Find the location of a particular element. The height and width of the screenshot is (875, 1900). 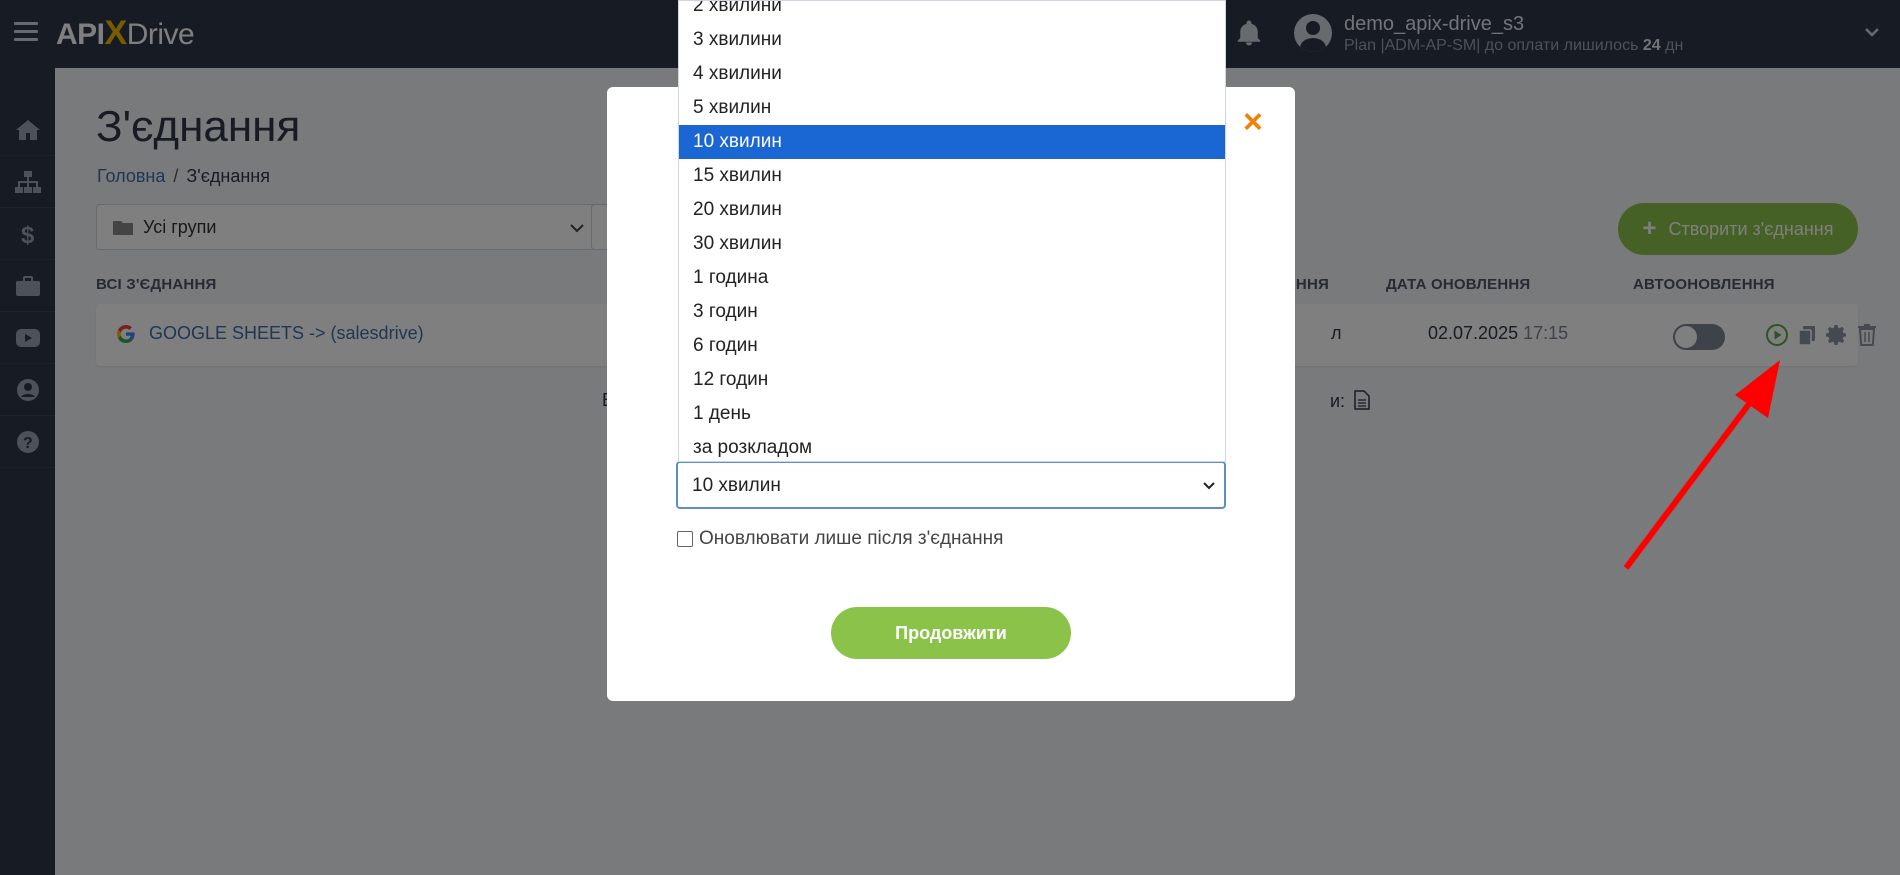

dropdown-option: 5 хвилин is located at coordinates (952, 108).